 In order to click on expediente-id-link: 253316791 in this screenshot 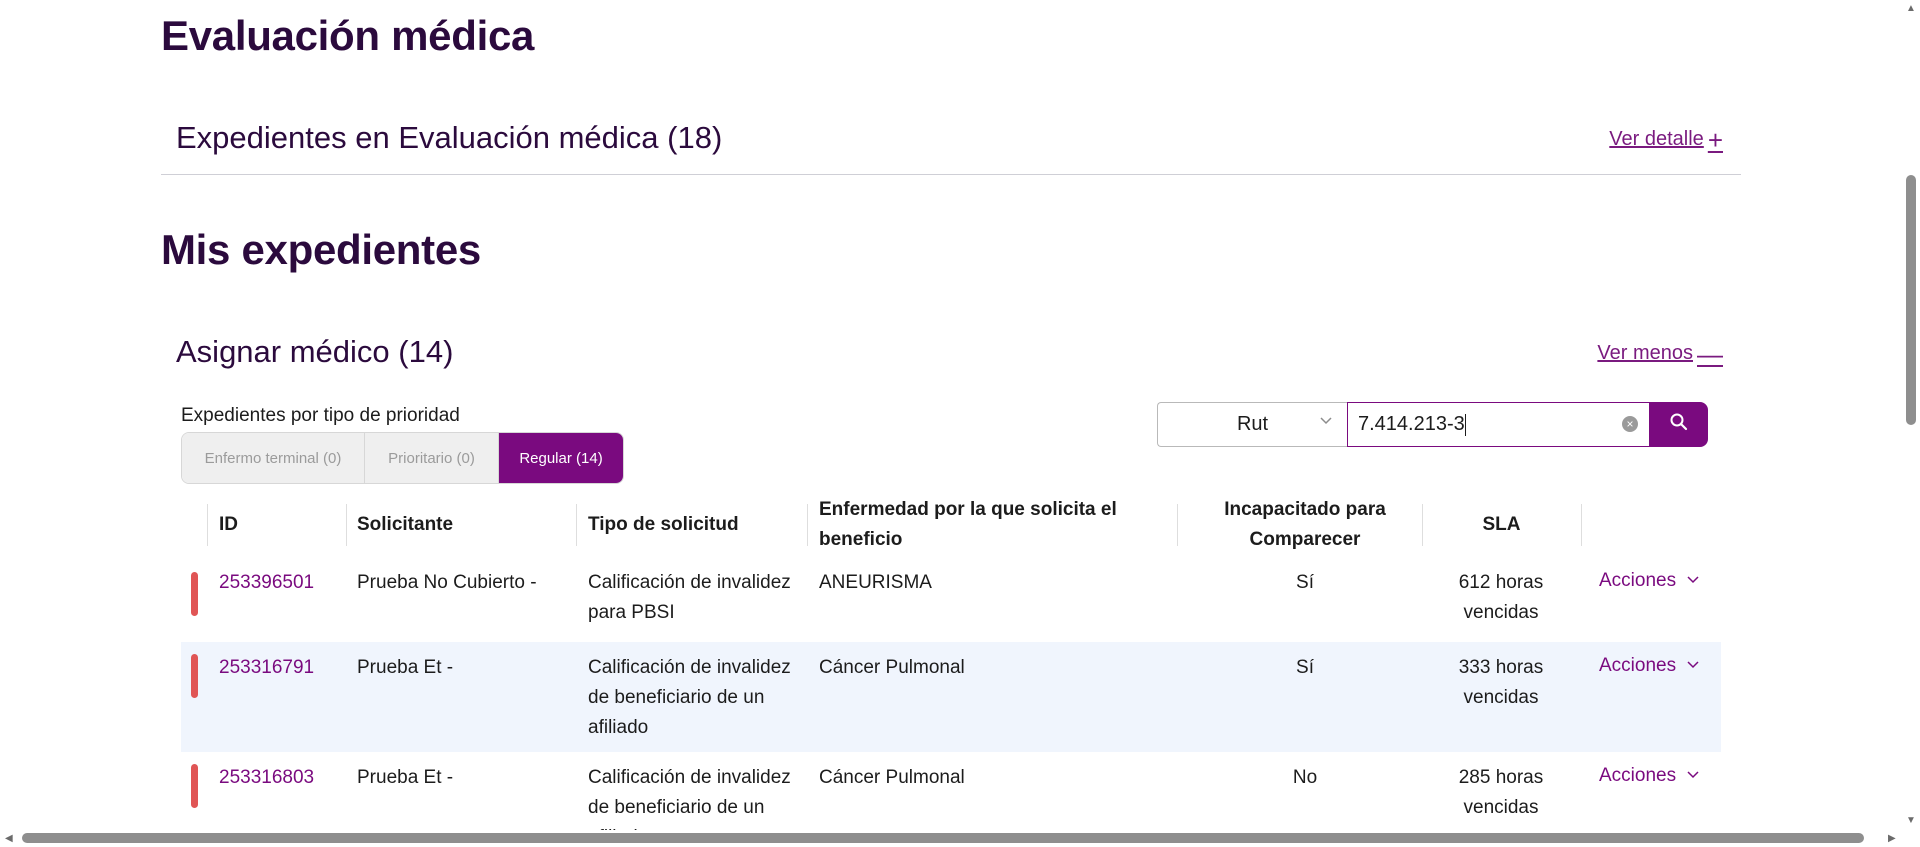, I will do `click(266, 668)`.